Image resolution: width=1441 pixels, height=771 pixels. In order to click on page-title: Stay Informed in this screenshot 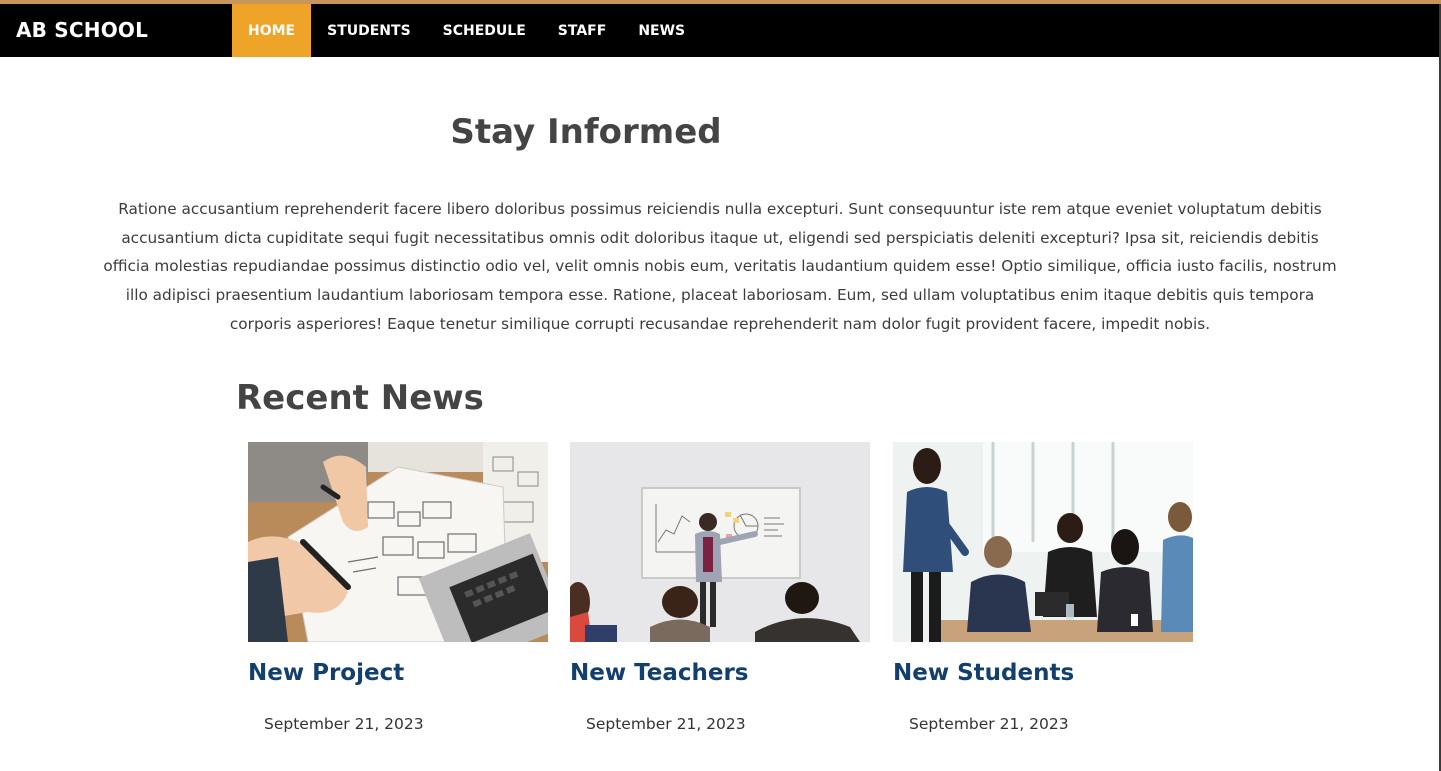, I will do `click(586, 132)`.